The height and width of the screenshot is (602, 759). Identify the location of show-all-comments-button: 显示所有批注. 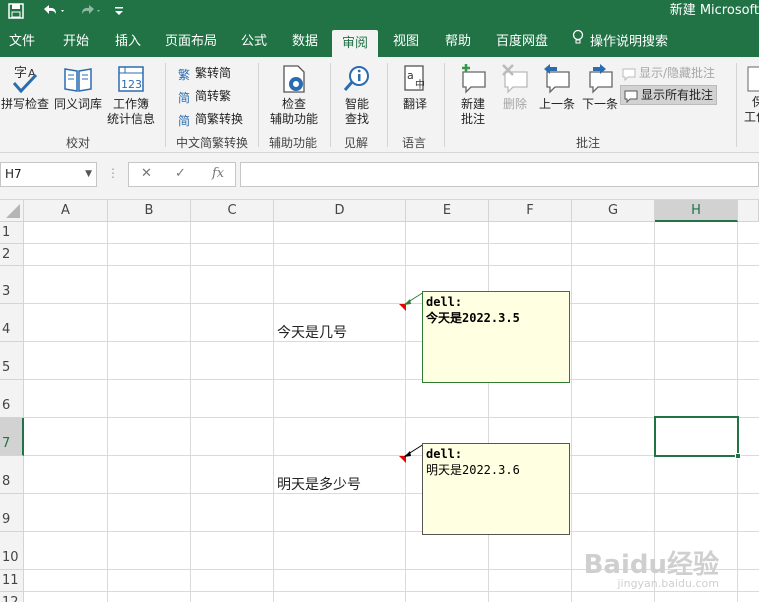
(669, 95).